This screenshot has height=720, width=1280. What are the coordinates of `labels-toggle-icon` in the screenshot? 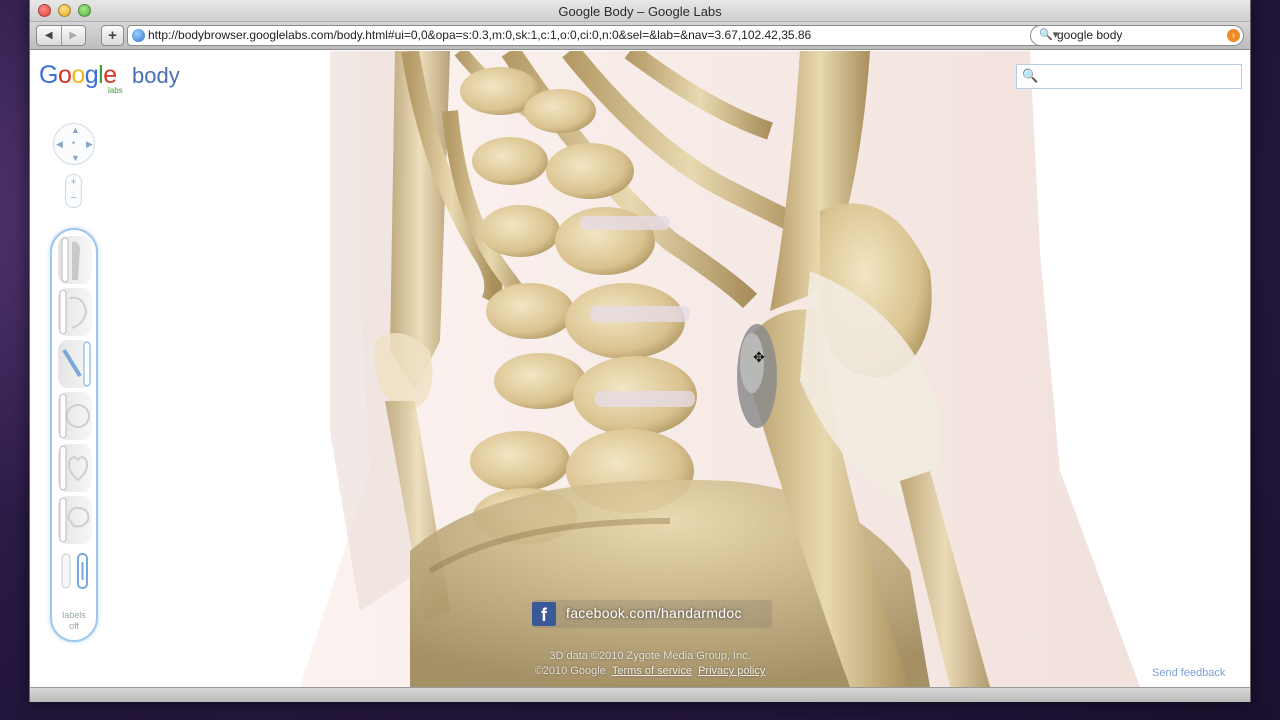 It's located at (74, 571).